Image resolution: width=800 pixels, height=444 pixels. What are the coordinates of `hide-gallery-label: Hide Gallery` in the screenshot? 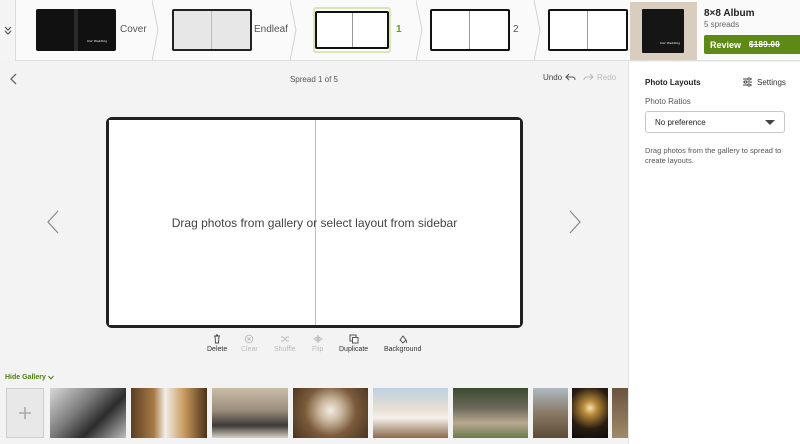 It's located at (25, 377).